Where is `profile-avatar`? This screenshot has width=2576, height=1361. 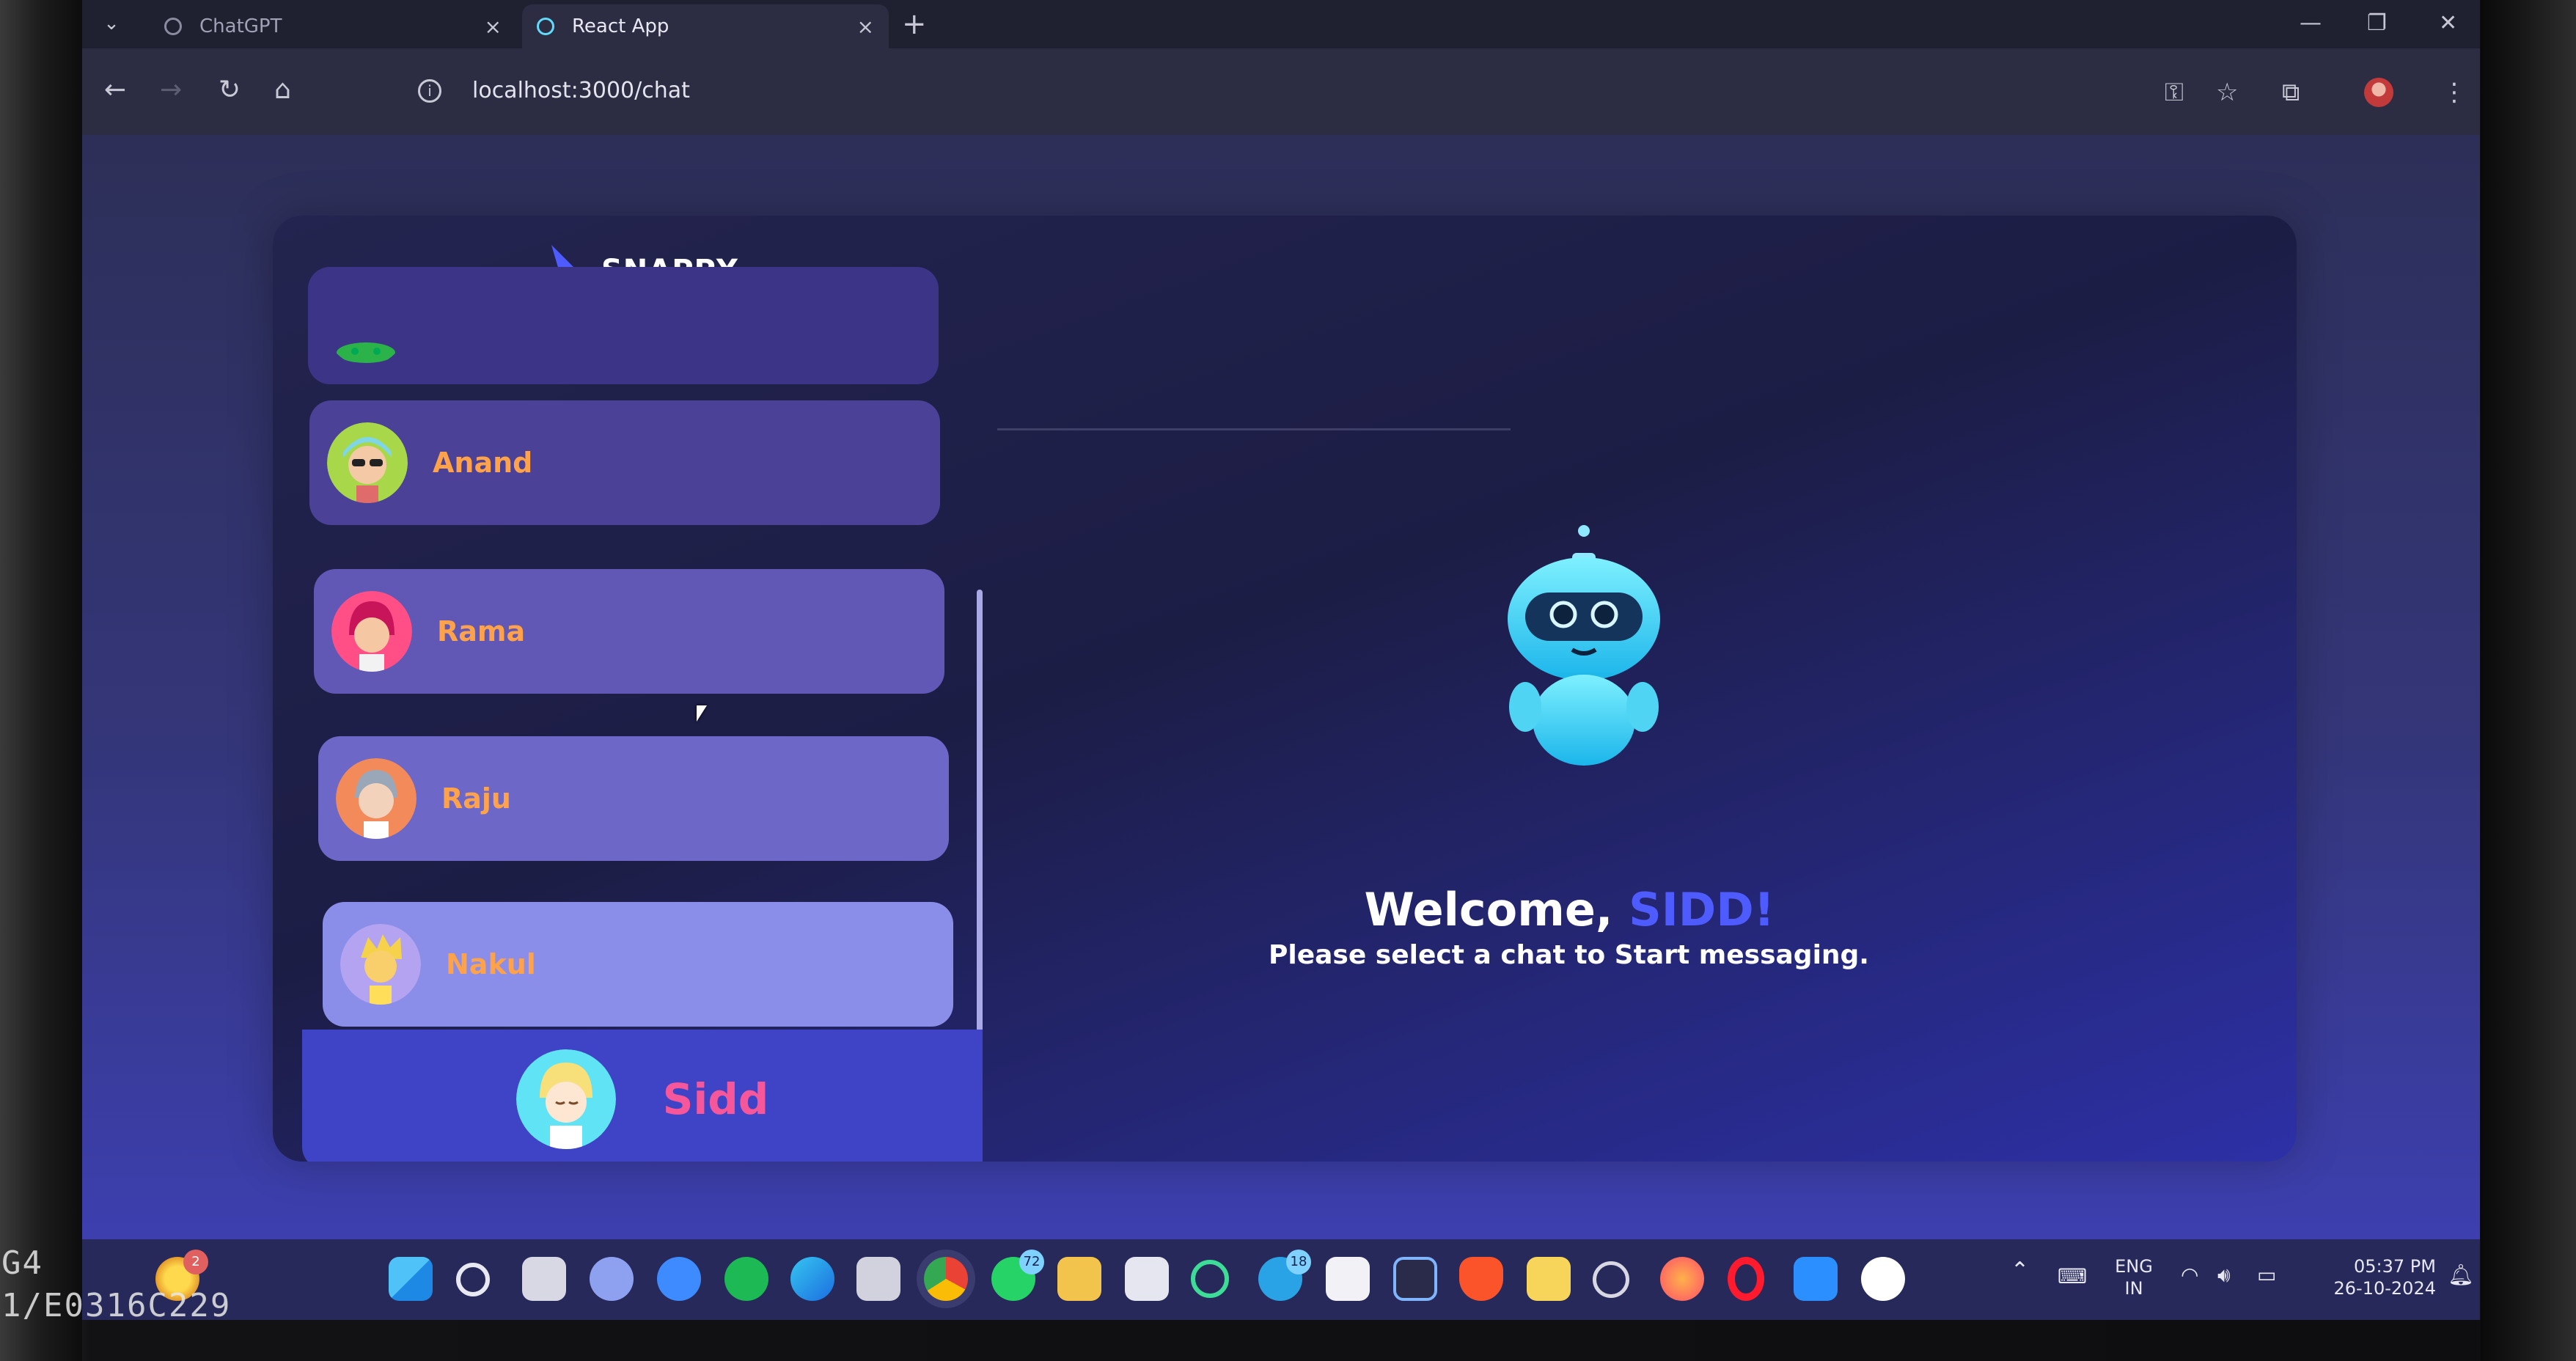 profile-avatar is located at coordinates (2379, 92).